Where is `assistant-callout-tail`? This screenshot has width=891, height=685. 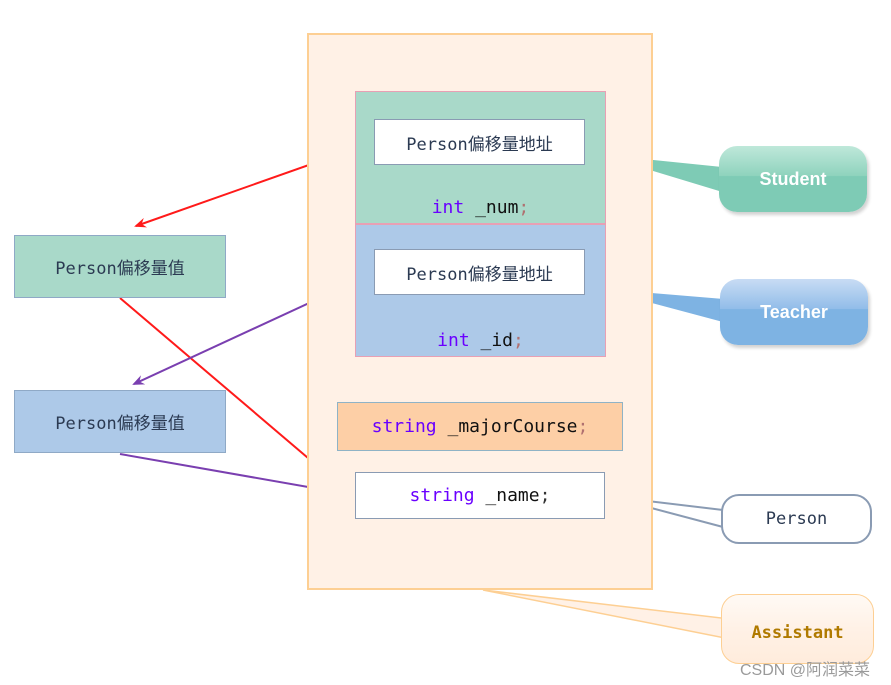
assistant-callout-tail is located at coordinates (606, 614).